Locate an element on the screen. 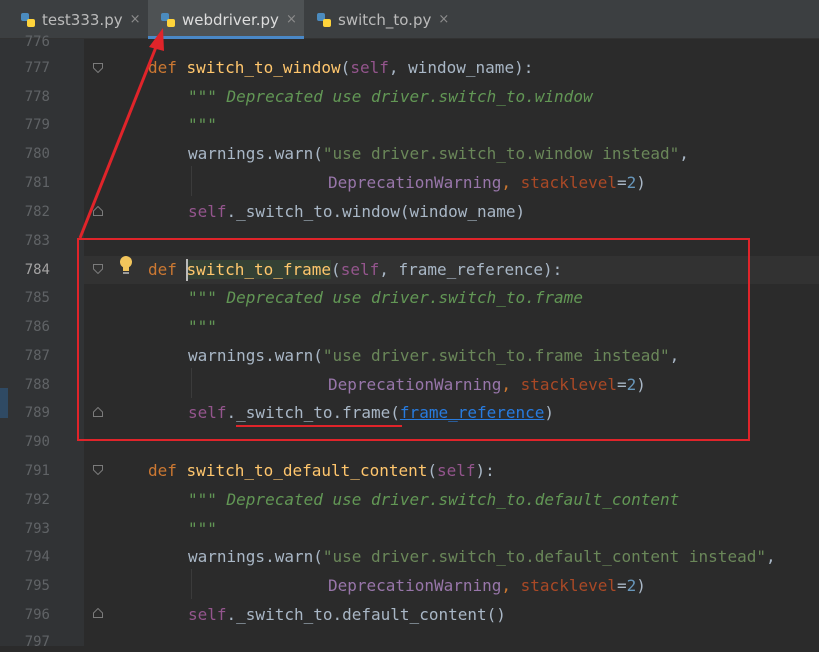  code-line-777: def switch_to_window(self, window_name): is located at coordinates (340, 68).